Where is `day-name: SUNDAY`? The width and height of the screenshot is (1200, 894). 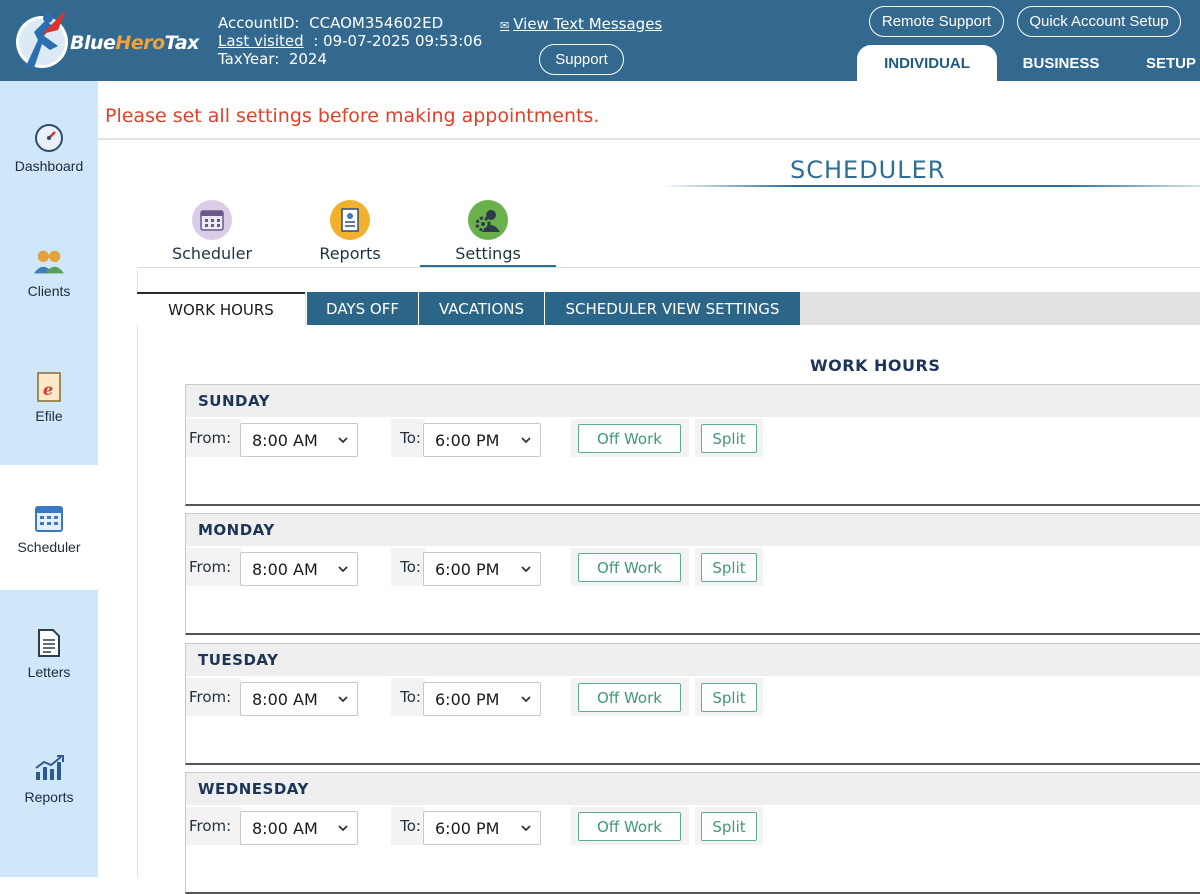 day-name: SUNDAY is located at coordinates (693, 401).